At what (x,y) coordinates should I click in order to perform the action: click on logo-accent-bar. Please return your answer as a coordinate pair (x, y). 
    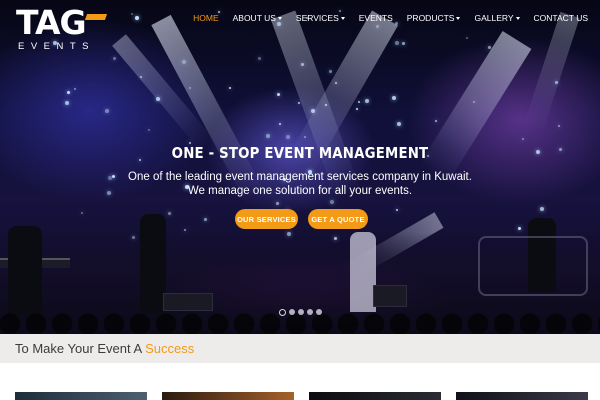
    Looking at the image, I should click on (96, 17).